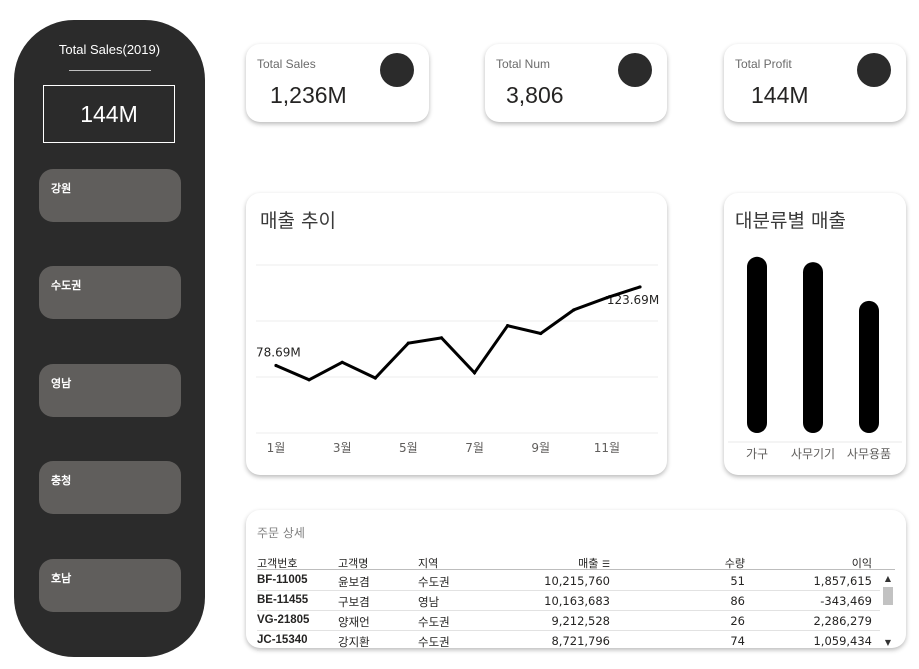 The width and height of the screenshot is (919, 669). I want to click on bar-chart: 가구 사무기기 사무용품, so click(815, 358).